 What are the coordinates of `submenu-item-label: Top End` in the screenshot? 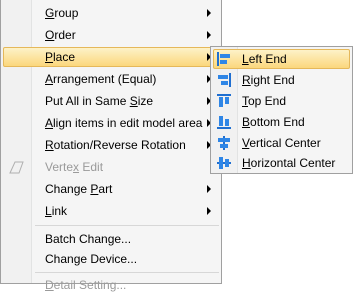 It's located at (264, 101).